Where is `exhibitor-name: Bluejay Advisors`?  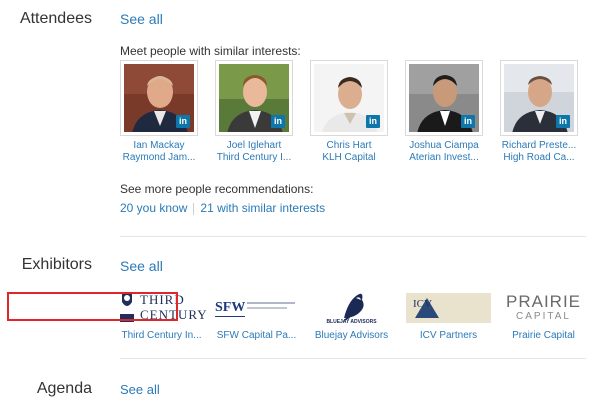
exhibitor-name: Bluejay Advisors is located at coordinates (351, 335).